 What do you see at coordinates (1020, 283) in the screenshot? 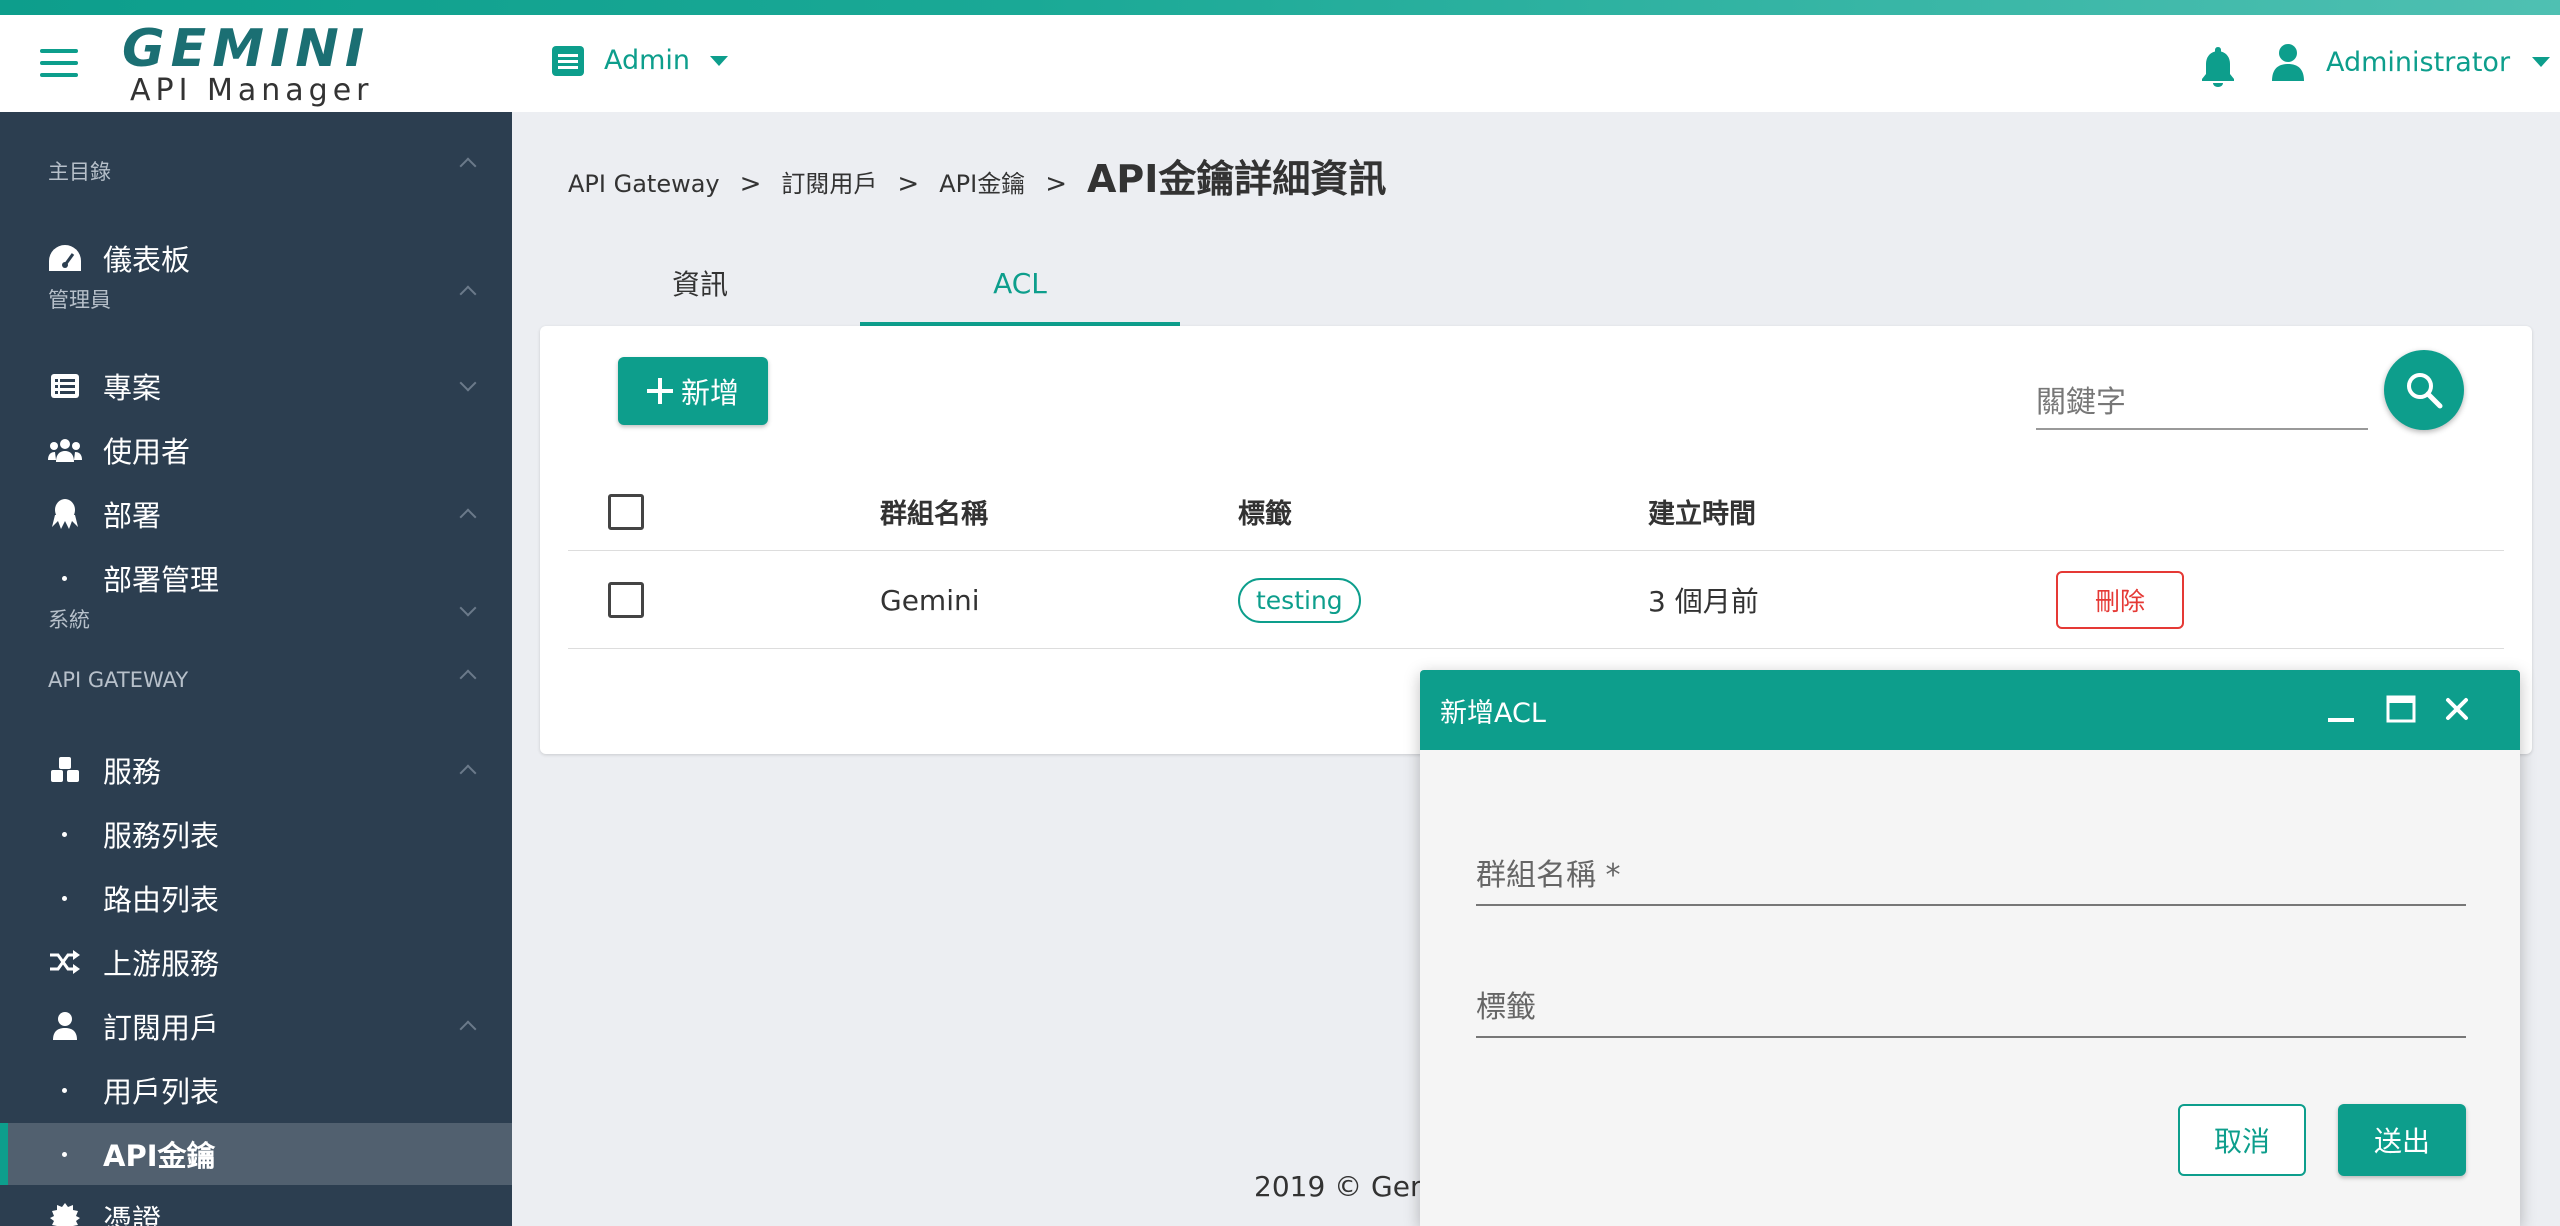
I see `tab-acl: ACL` at bounding box center [1020, 283].